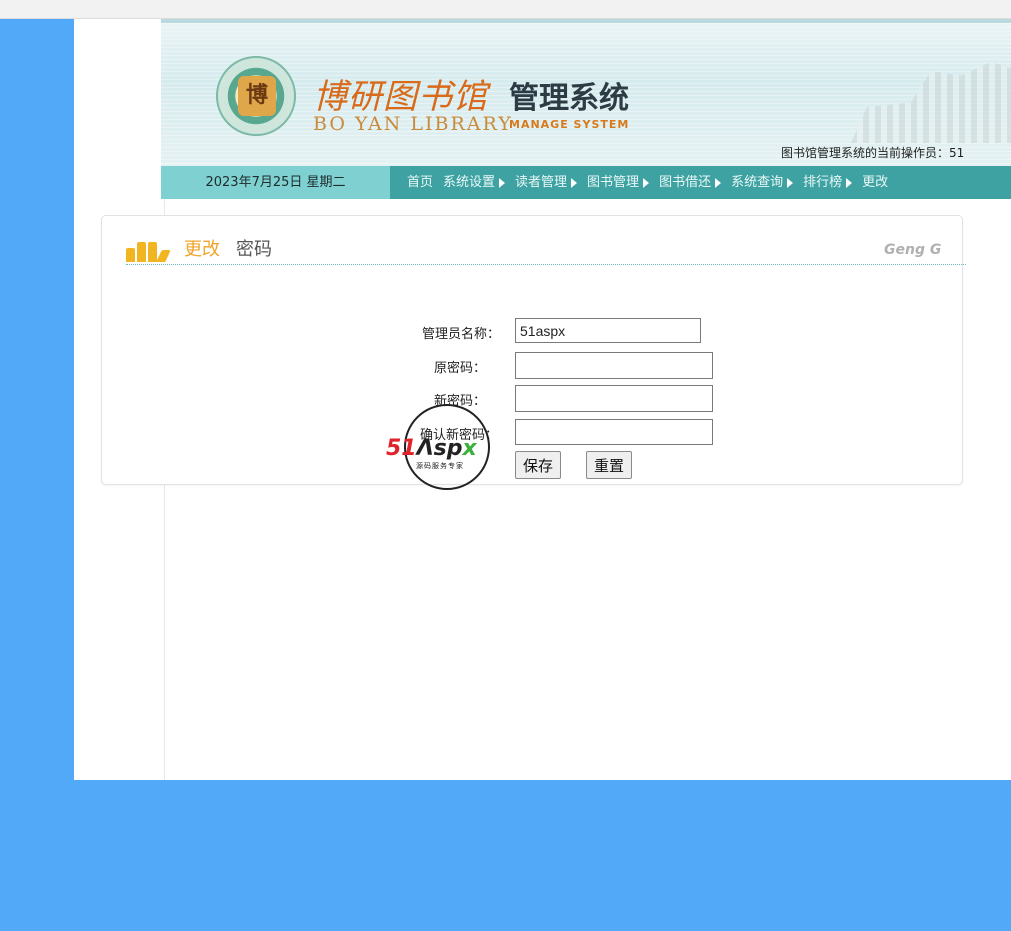  What do you see at coordinates (569, 124) in the screenshot?
I see `logo-english-system: MANAGE SYSTEM` at bounding box center [569, 124].